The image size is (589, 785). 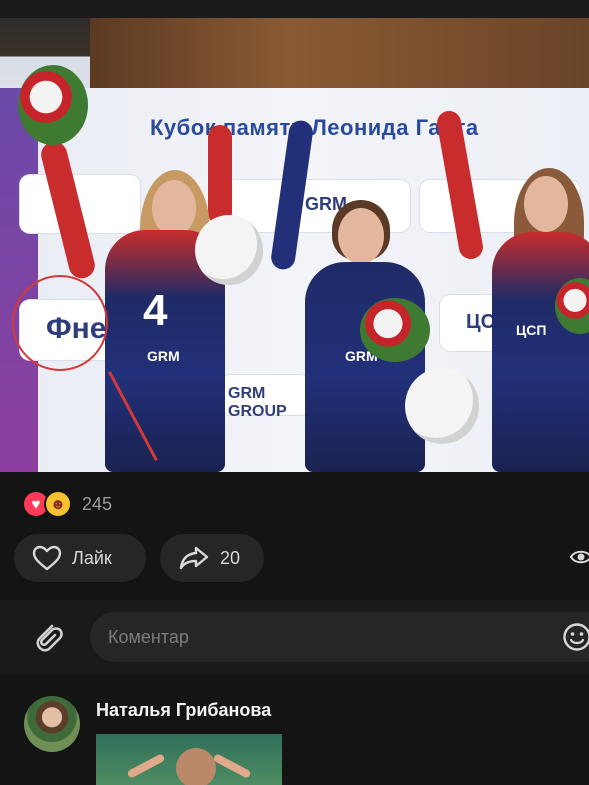 I want to click on venue-roof, so click(x=339, y=53).